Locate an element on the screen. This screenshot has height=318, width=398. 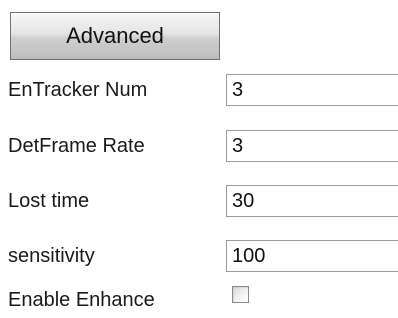
detframe-rate-label: DetFrame Rate is located at coordinates (76, 146).